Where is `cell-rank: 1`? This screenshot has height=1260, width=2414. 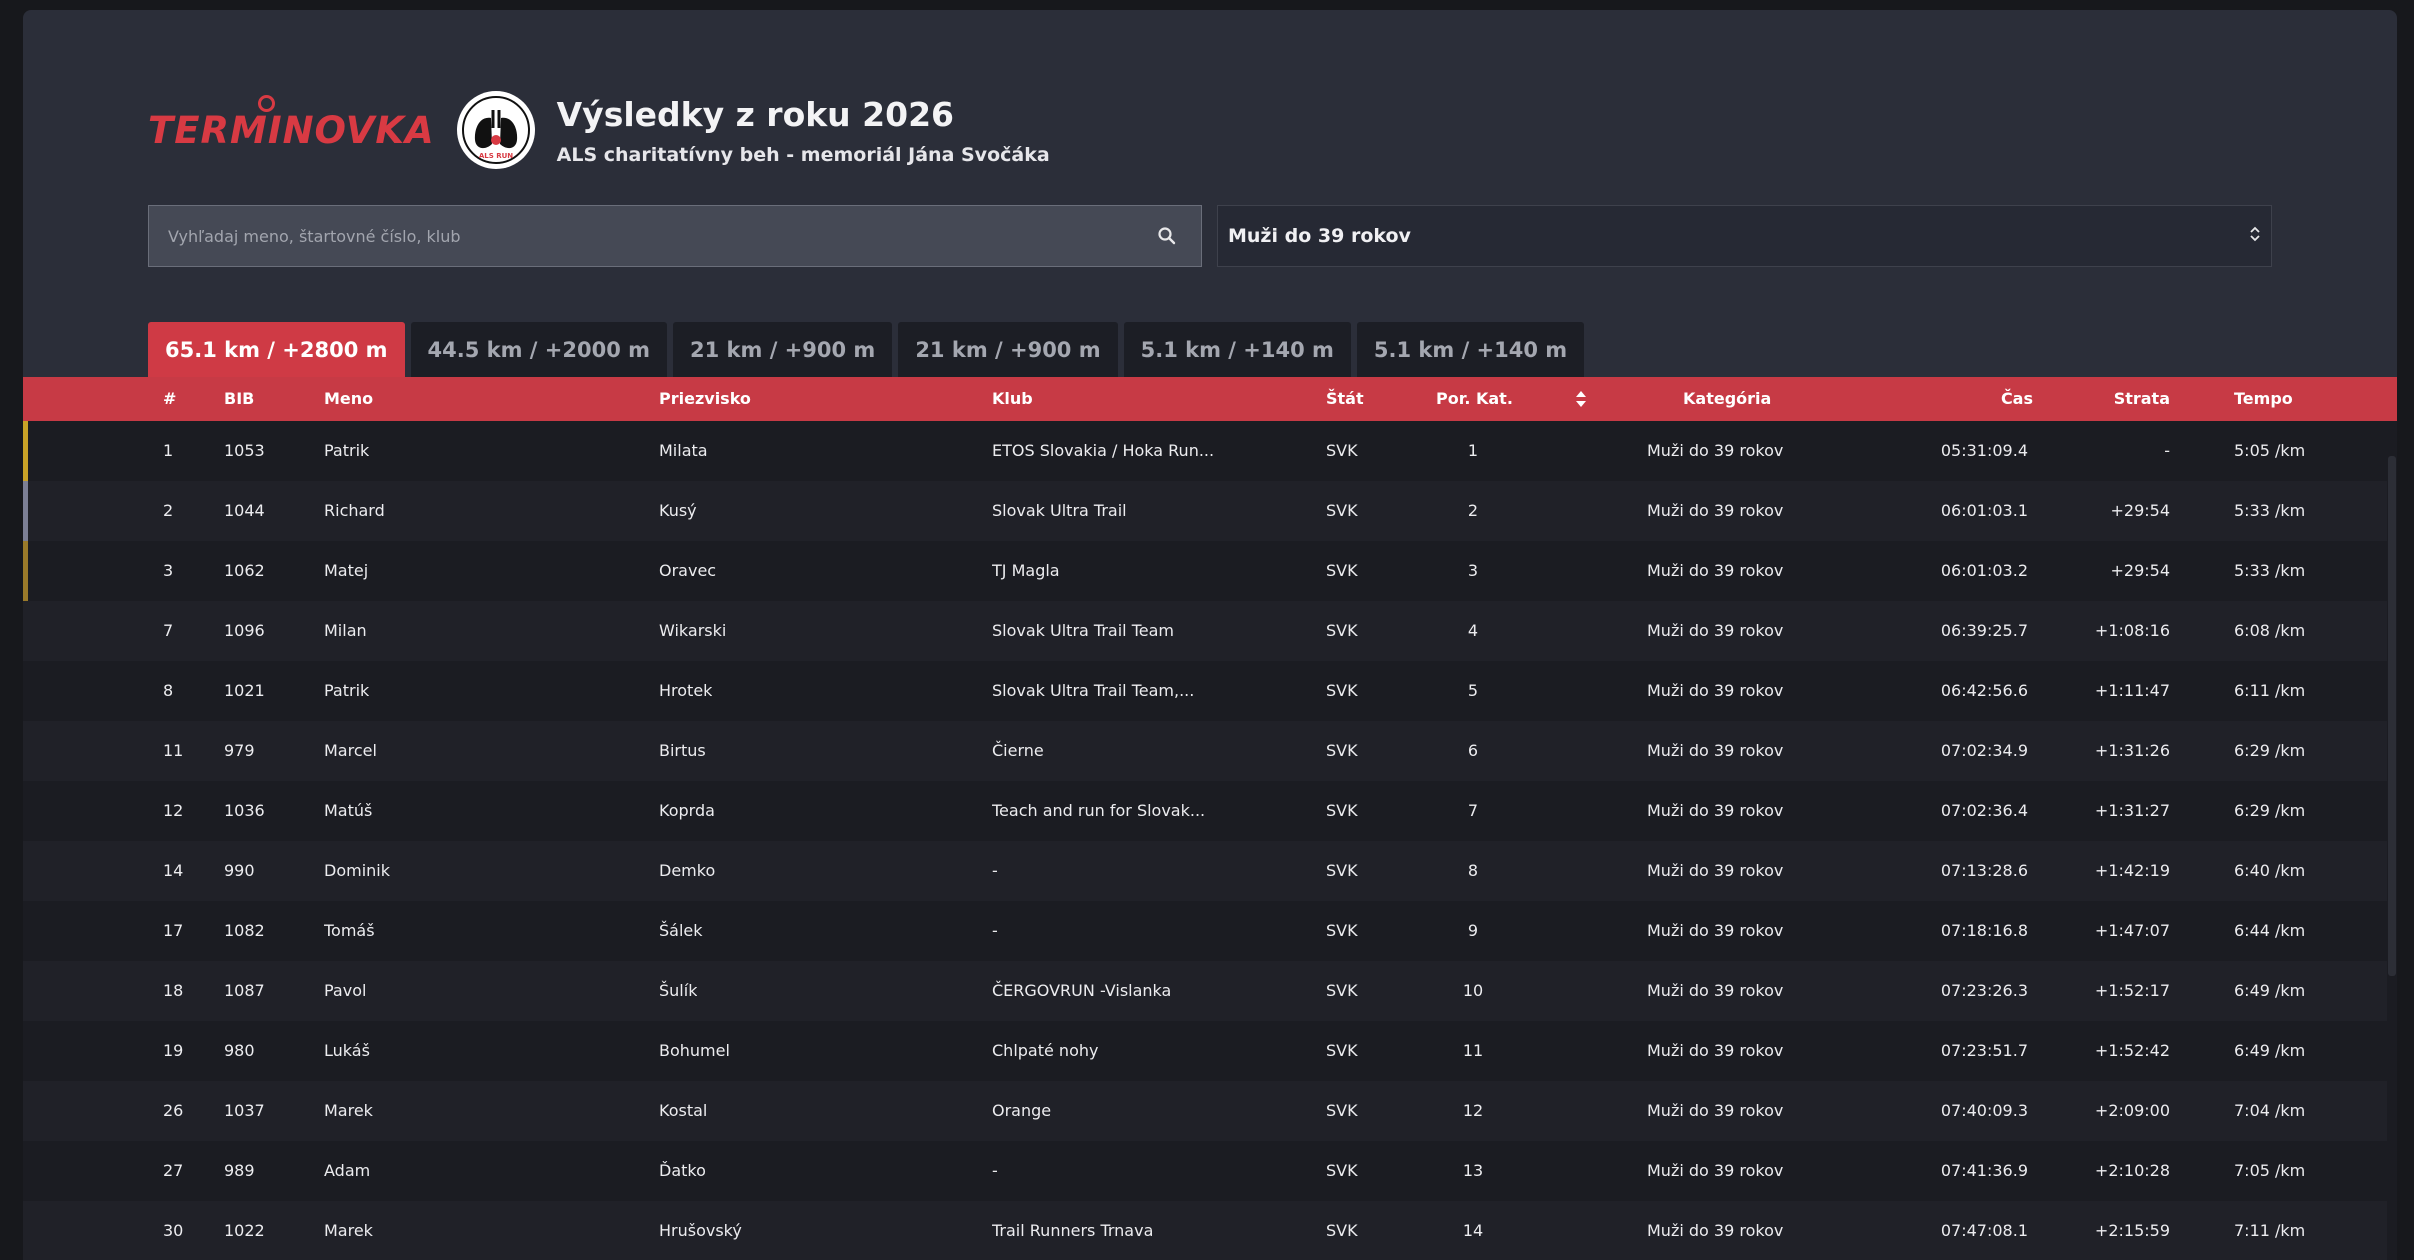
cell-rank: 1 is located at coordinates (168, 450).